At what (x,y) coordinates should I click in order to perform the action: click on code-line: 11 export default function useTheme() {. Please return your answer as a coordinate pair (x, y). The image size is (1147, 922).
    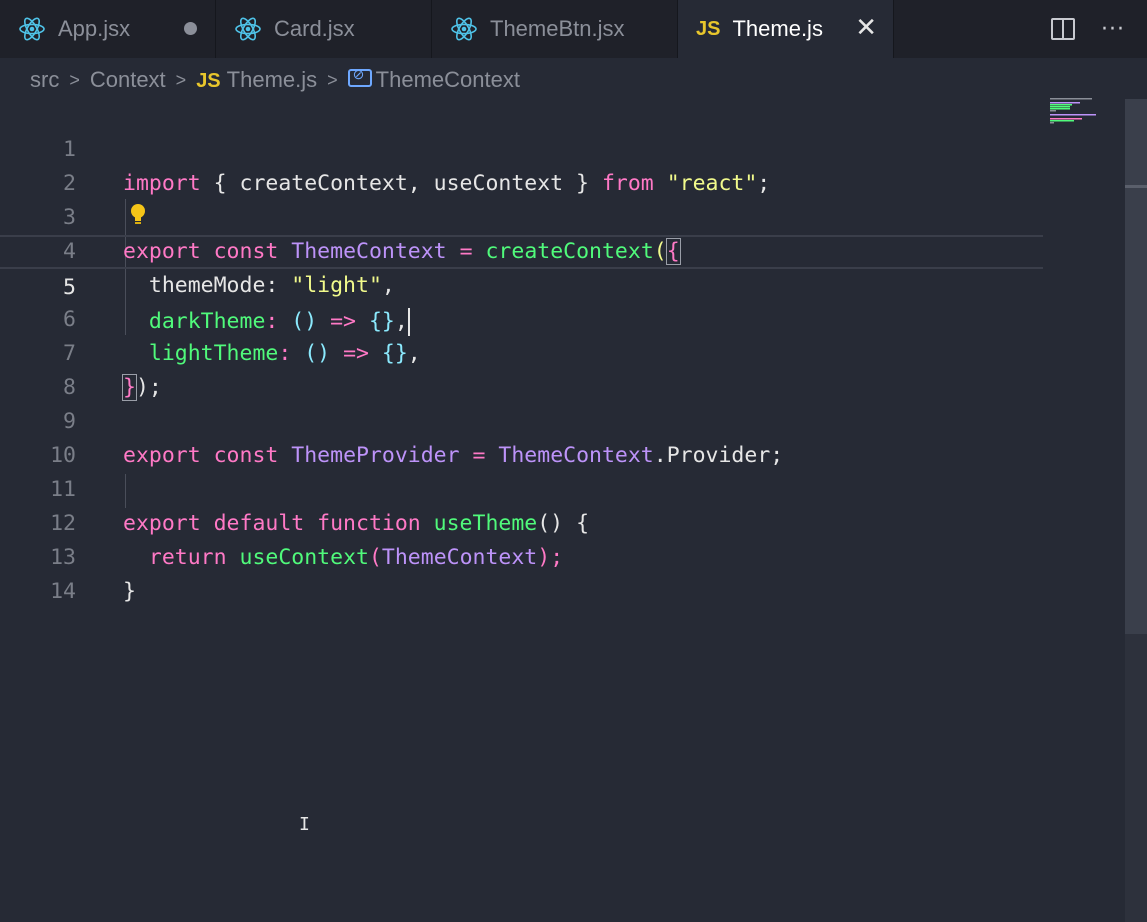
    Looking at the image, I should click on (521, 487).